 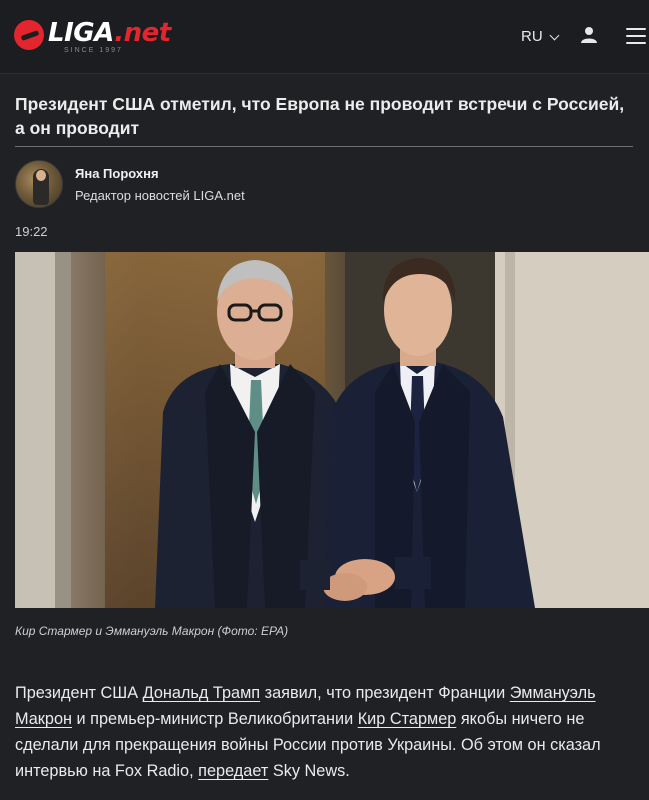 What do you see at coordinates (160, 195) in the screenshot?
I see `author-role: Редактор новостей LIGA.net` at bounding box center [160, 195].